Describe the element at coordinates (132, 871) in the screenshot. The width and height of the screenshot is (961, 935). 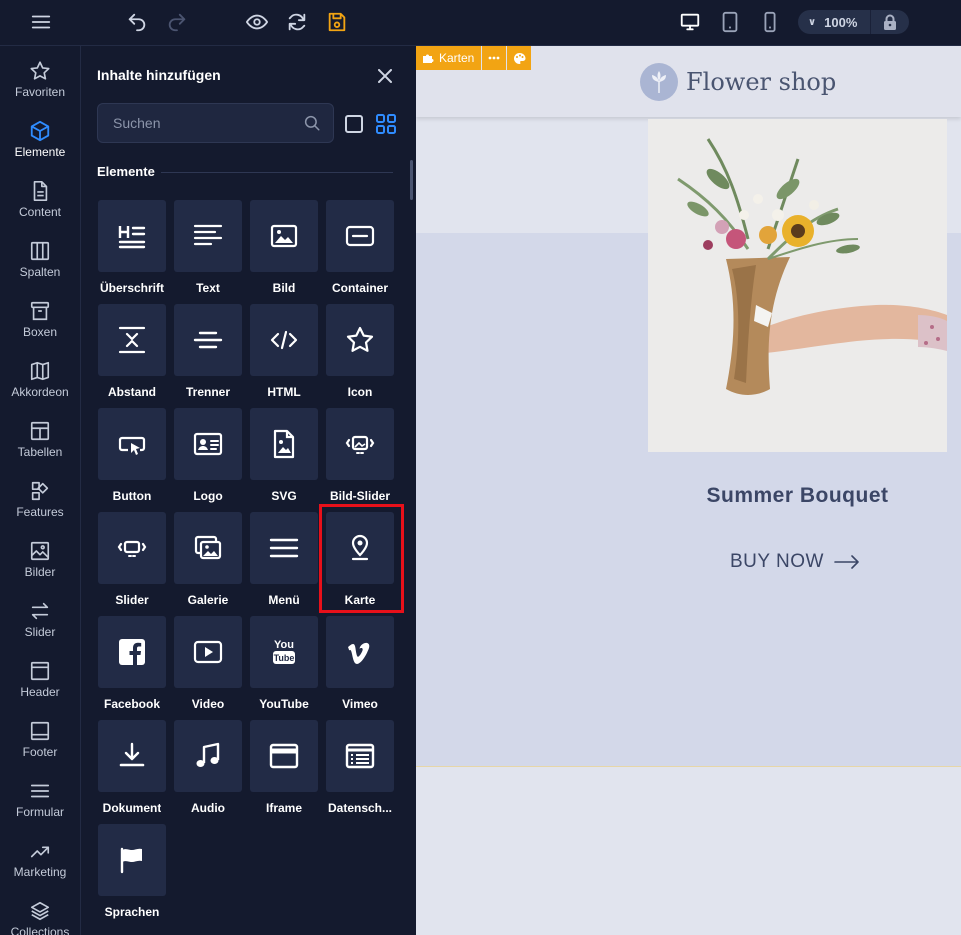
I see `element-sprachen: Sprachen` at that location.